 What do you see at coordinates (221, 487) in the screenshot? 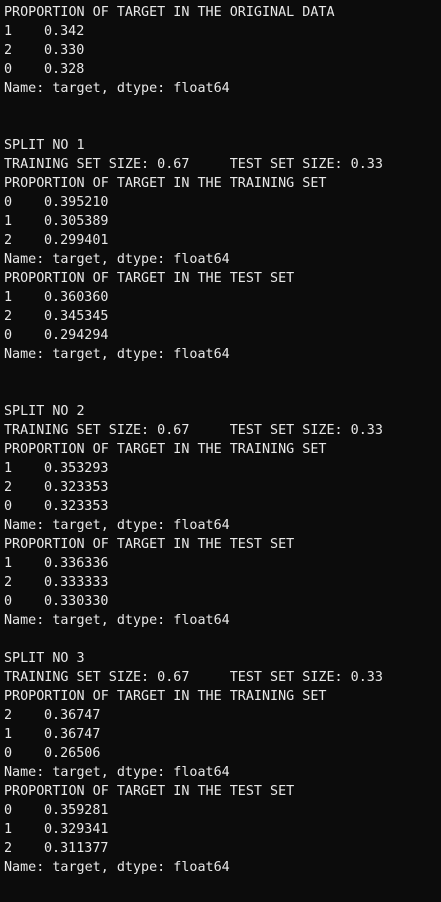
I see `train-row: 2 0.323353` at bounding box center [221, 487].